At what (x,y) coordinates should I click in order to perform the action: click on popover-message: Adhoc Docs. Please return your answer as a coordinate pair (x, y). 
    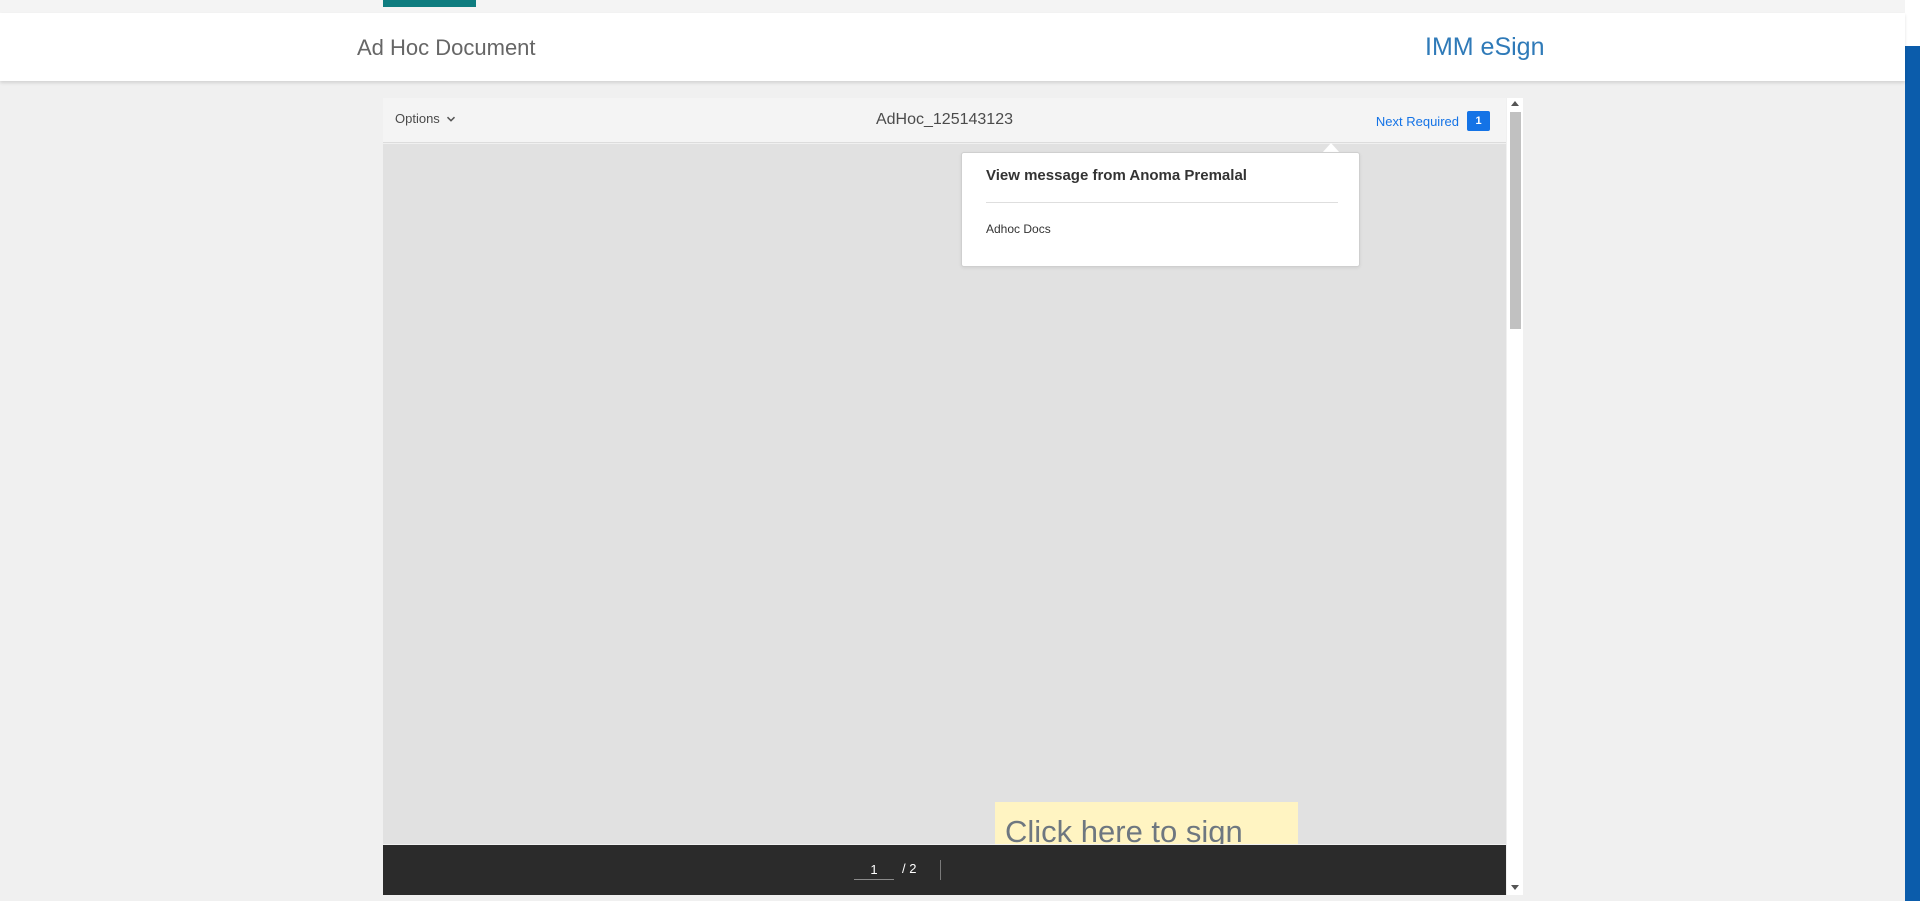
    Looking at the image, I should click on (1018, 229).